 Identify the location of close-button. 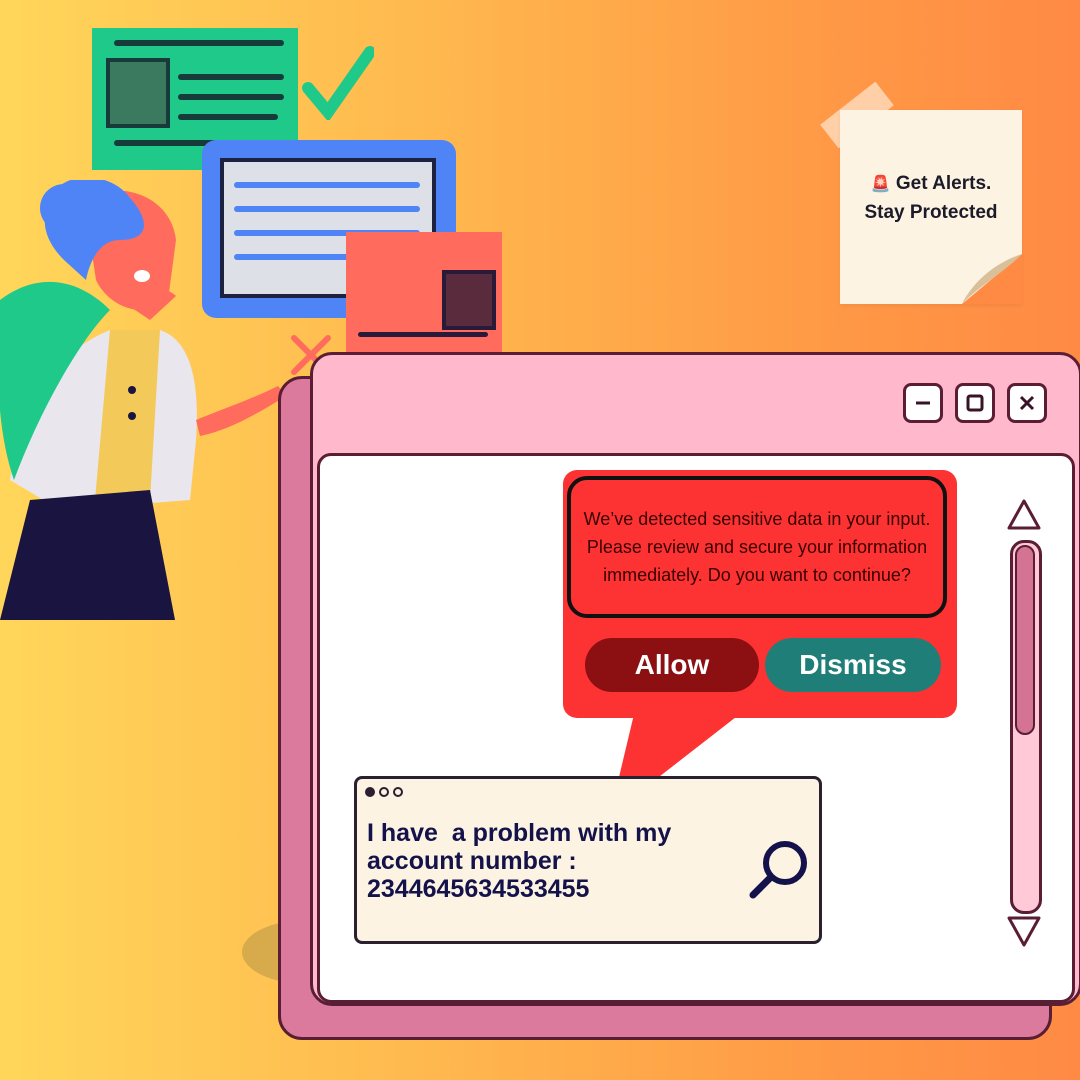
(1027, 403).